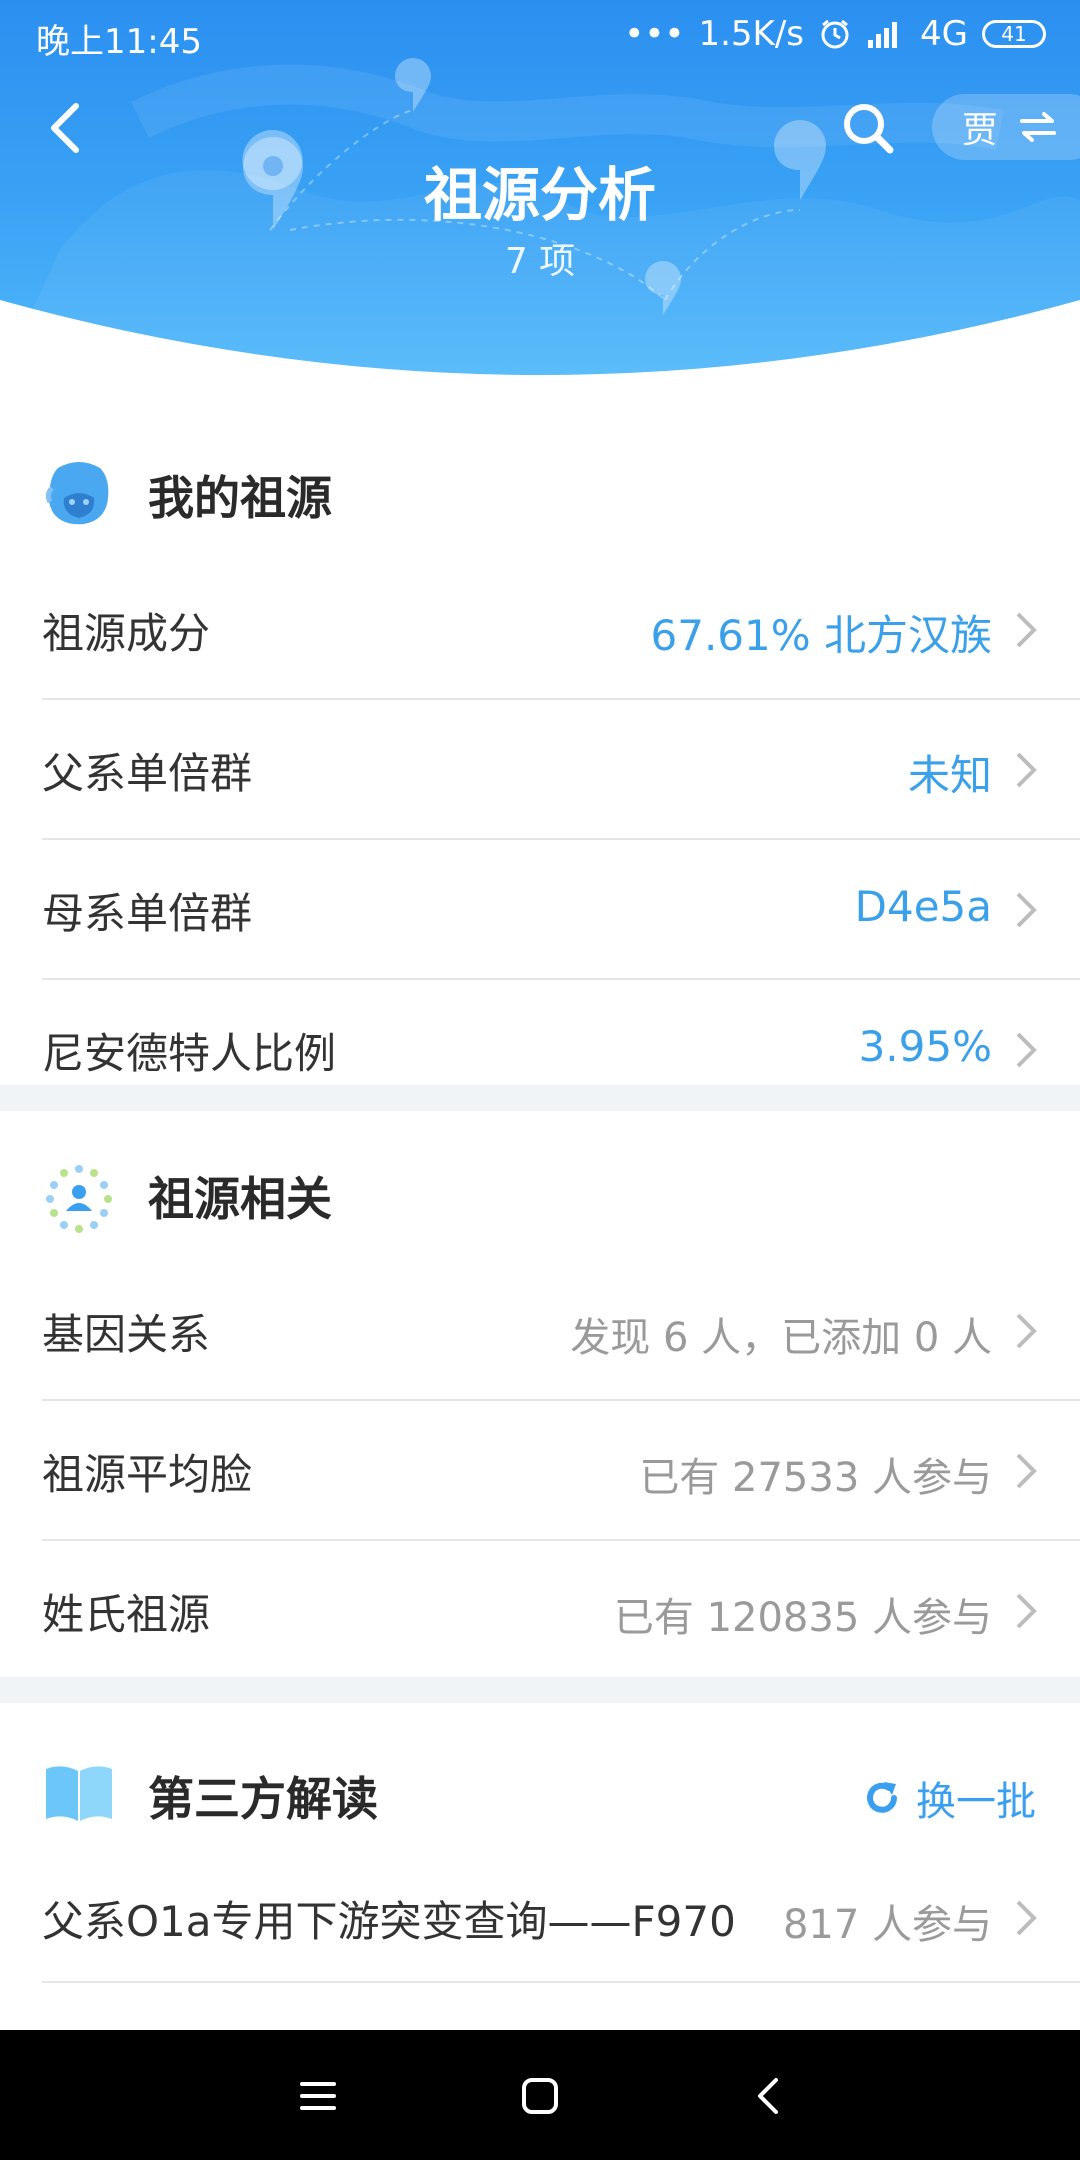 This screenshot has width=1080, height=2160. What do you see at coordinates (540, 1186) in the screenshot?
I see `section-header: 祖源相关` at bounding box center [540, 1186].